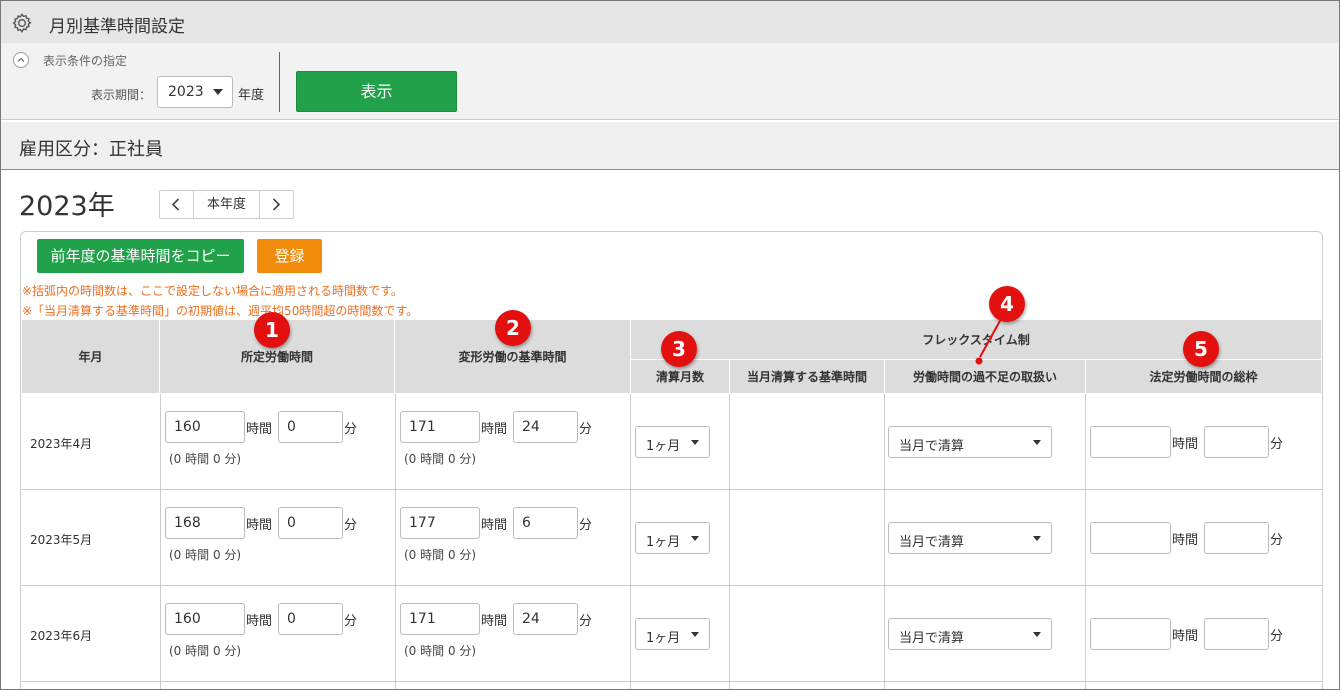  Describe the element at coordinates (205, 523) in the screenshot. I see `scheduled-hours-input: 168` at that location.